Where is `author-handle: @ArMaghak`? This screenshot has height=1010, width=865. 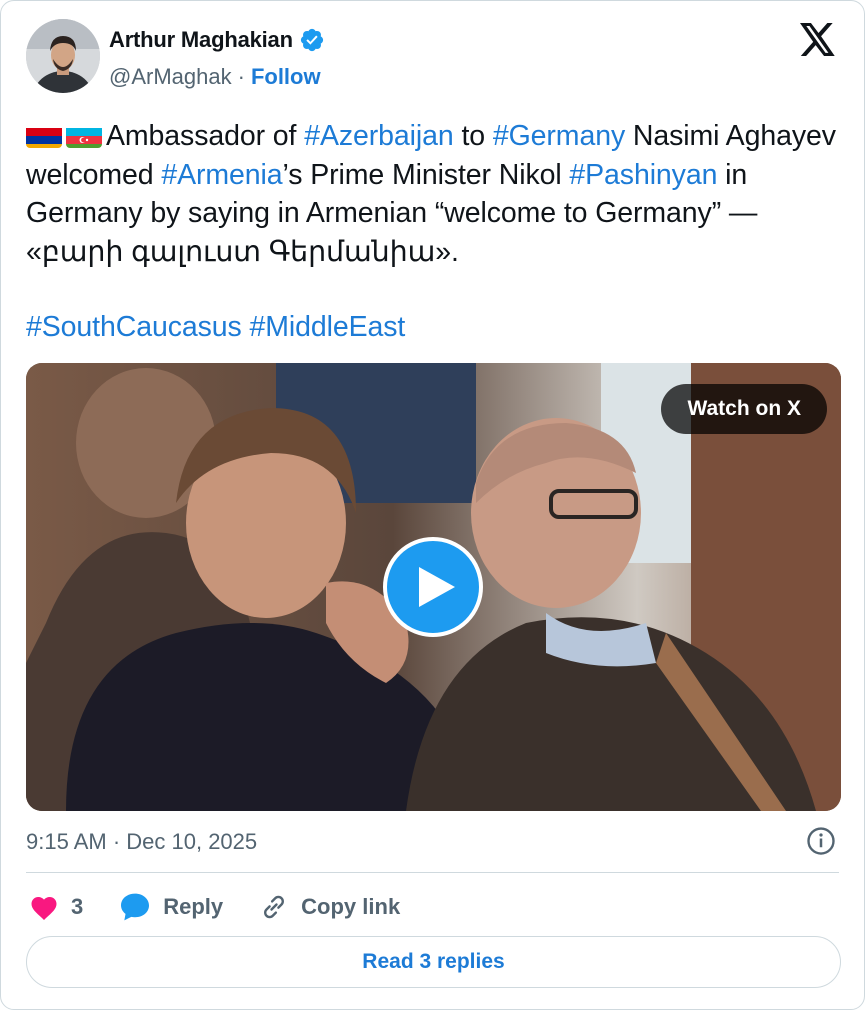 author-handle: @ArMaghak is located at coordinates (170, 77).